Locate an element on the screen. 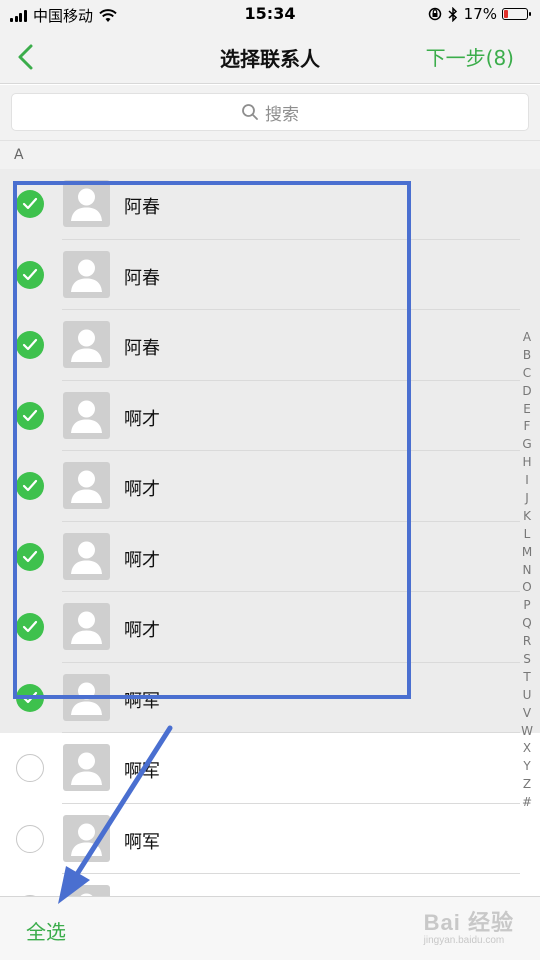 This screenshot has width=540, height=960. battery-level-fill is located at coordinates (506, 14).